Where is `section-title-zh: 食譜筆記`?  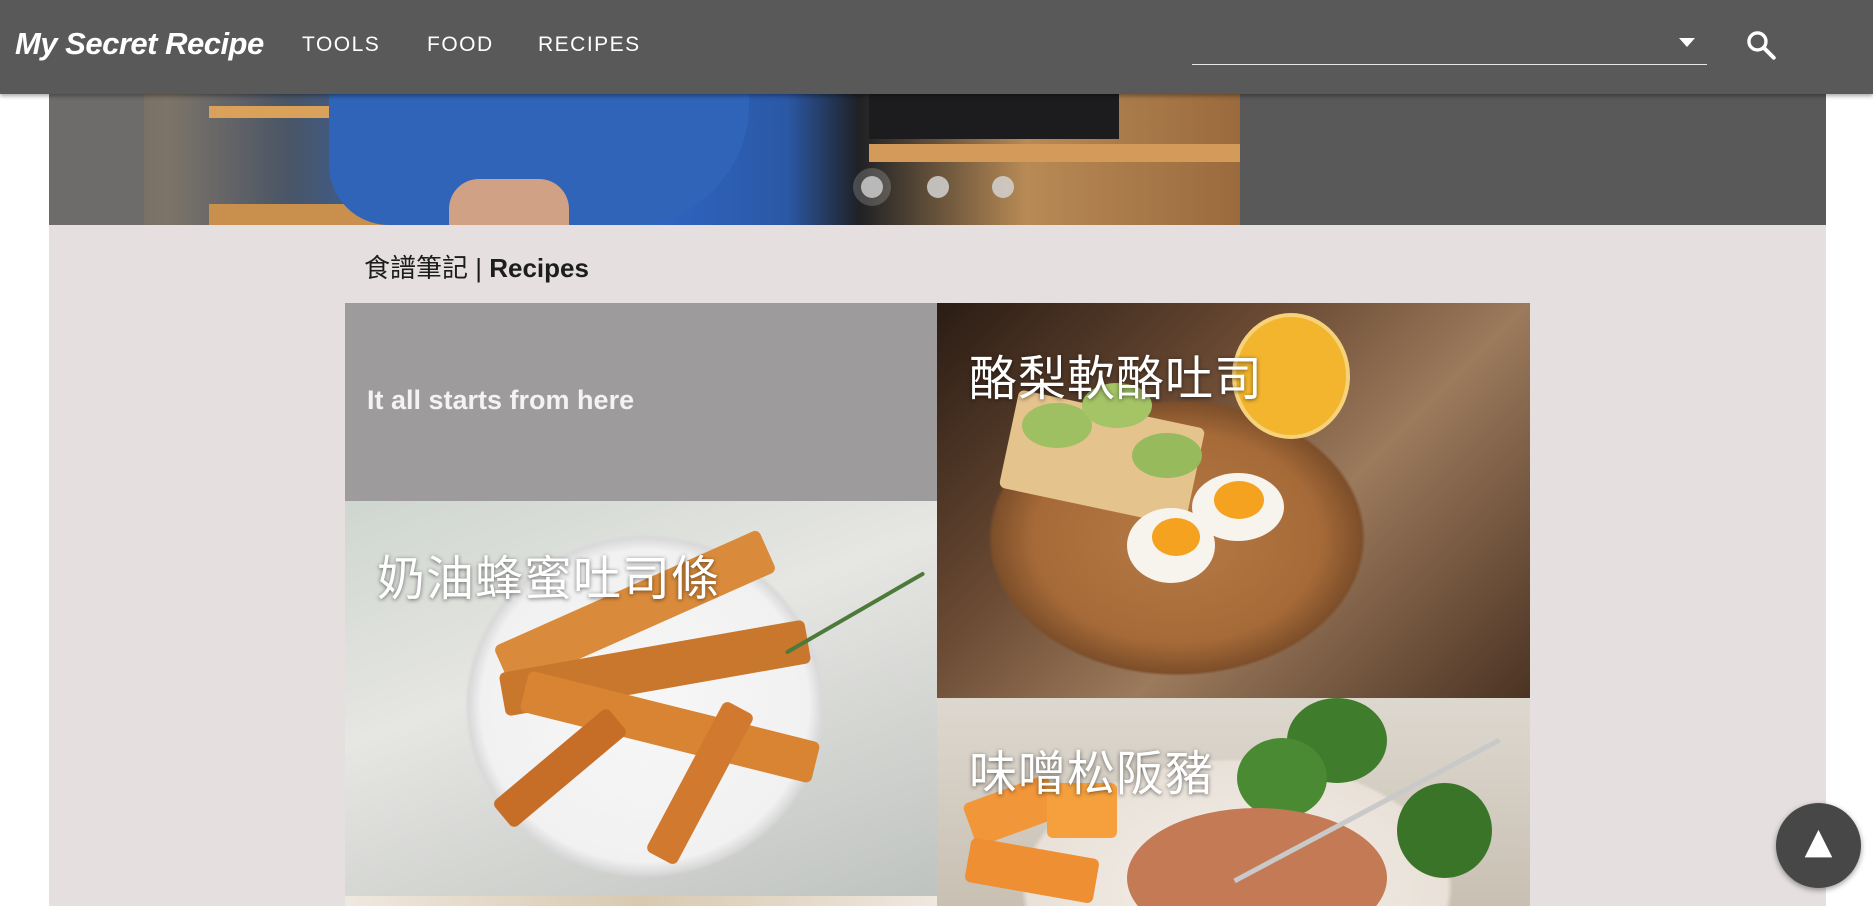 section-title-zh: 食譜筆記 is located at coordinates (416, 268).